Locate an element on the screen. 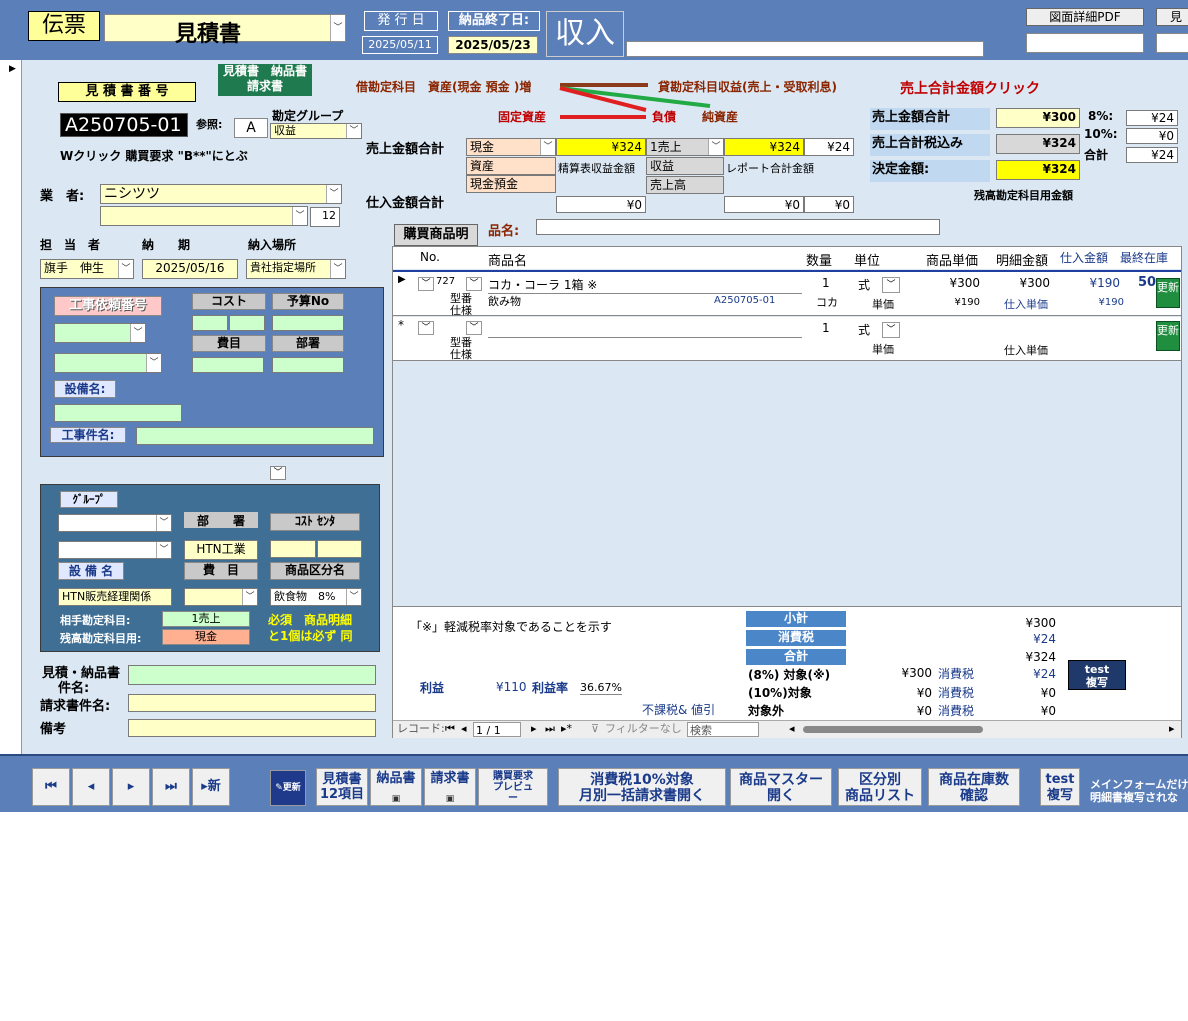  pdf-button: 図面詳細PDF is located at coordinates (1085, 17).